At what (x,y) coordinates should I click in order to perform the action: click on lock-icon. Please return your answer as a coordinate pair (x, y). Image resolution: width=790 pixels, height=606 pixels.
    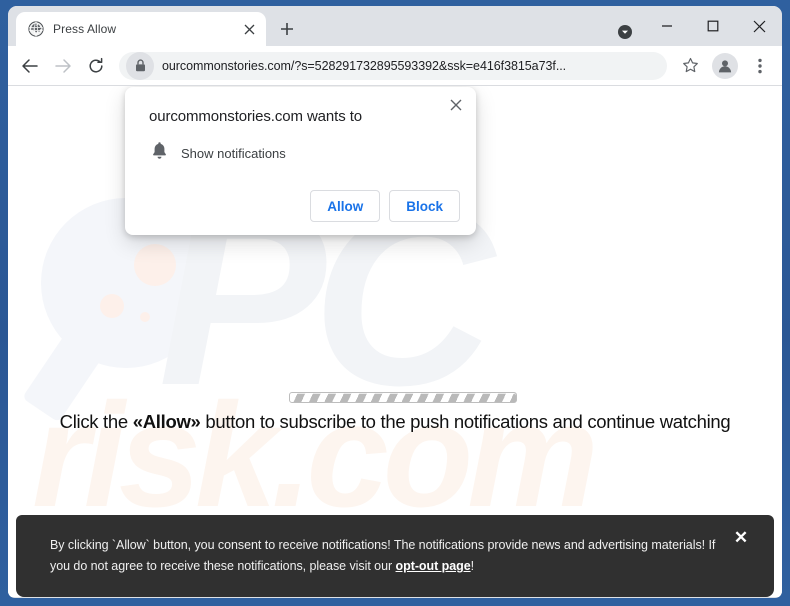
    Looking at the image, I should click on (140, 65).